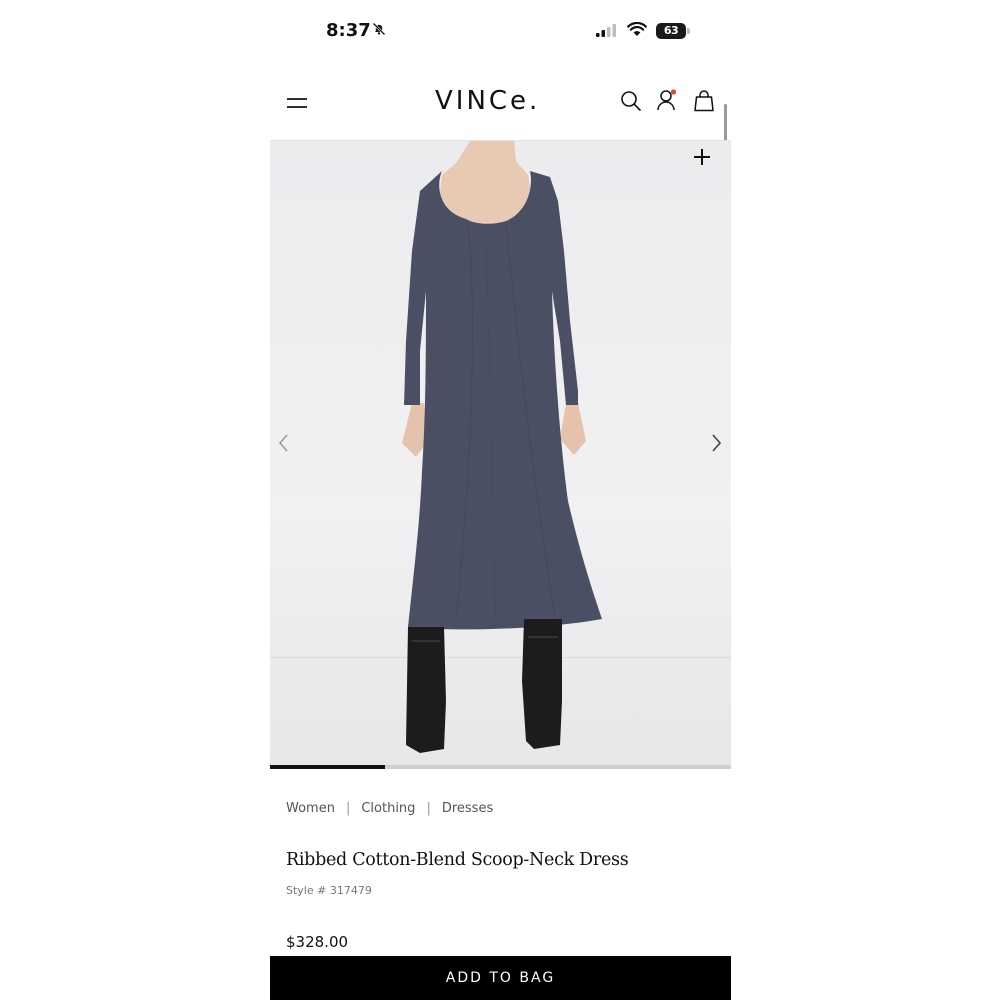 Image resolution: width=1000 pixels, height=1000 pixels. I want to click on add-to-bag-button: ADD TO BAG, so click(500, 978).